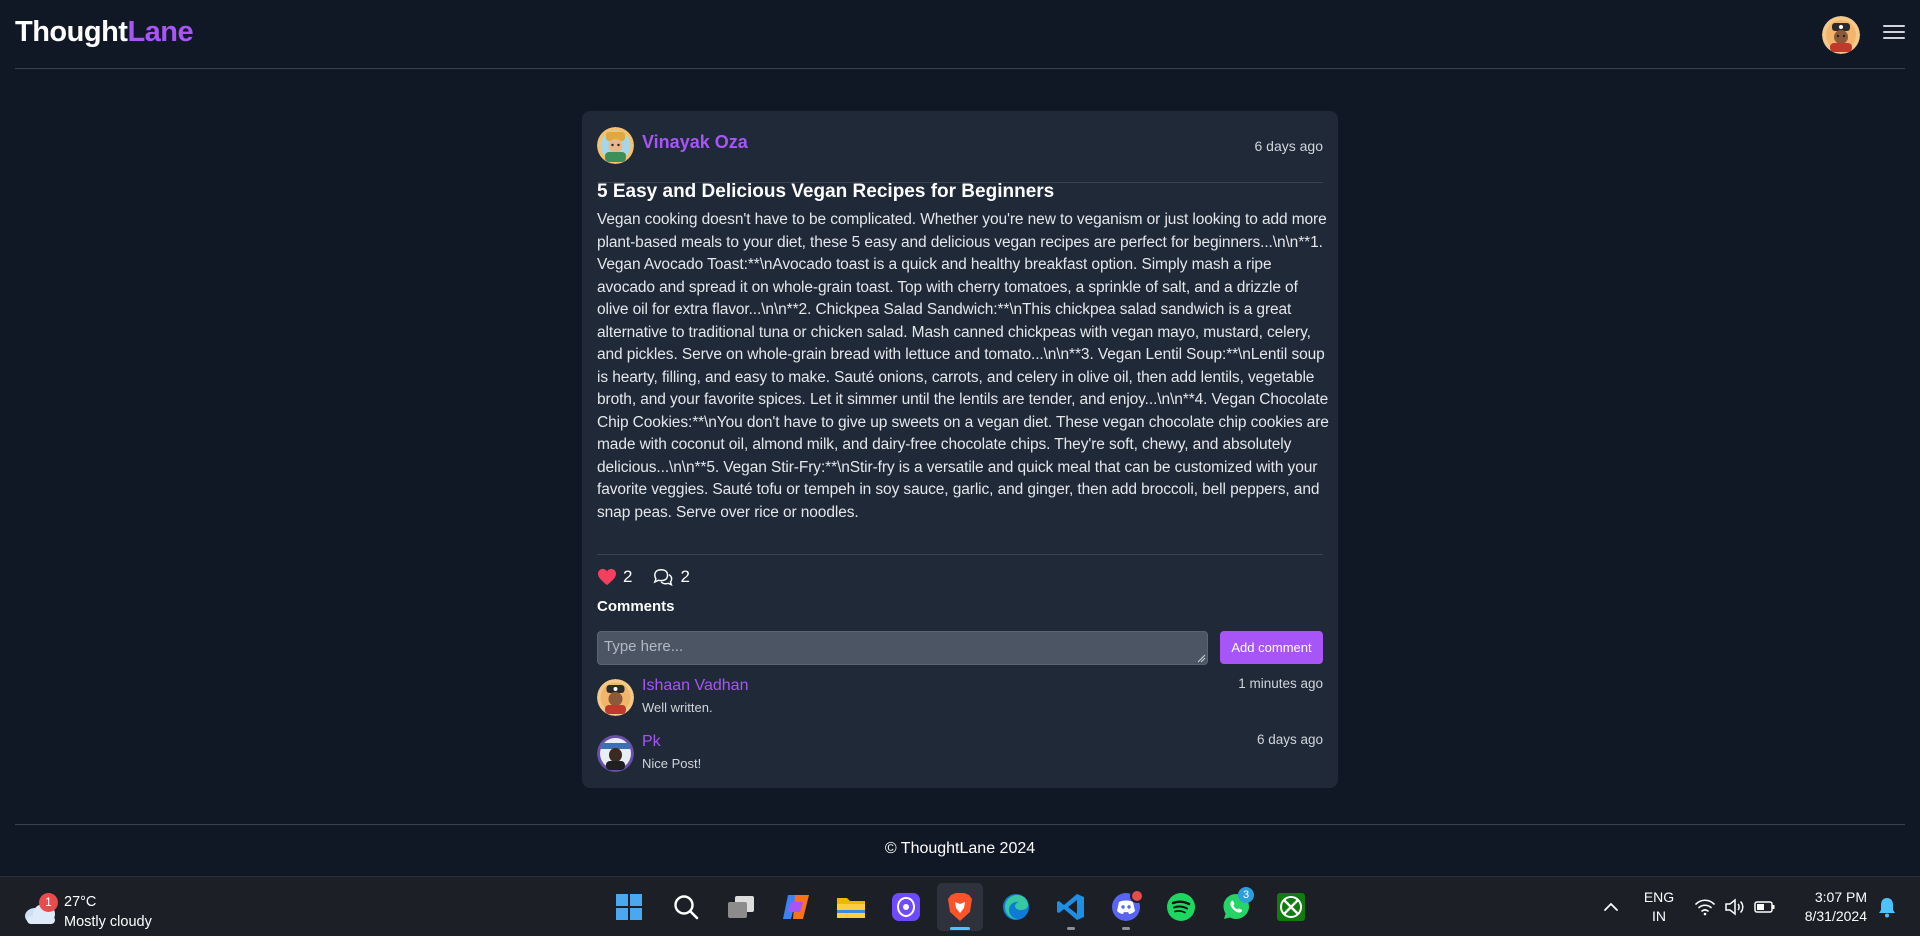  I want to click on language-code: ENG, so click(1659, 897).